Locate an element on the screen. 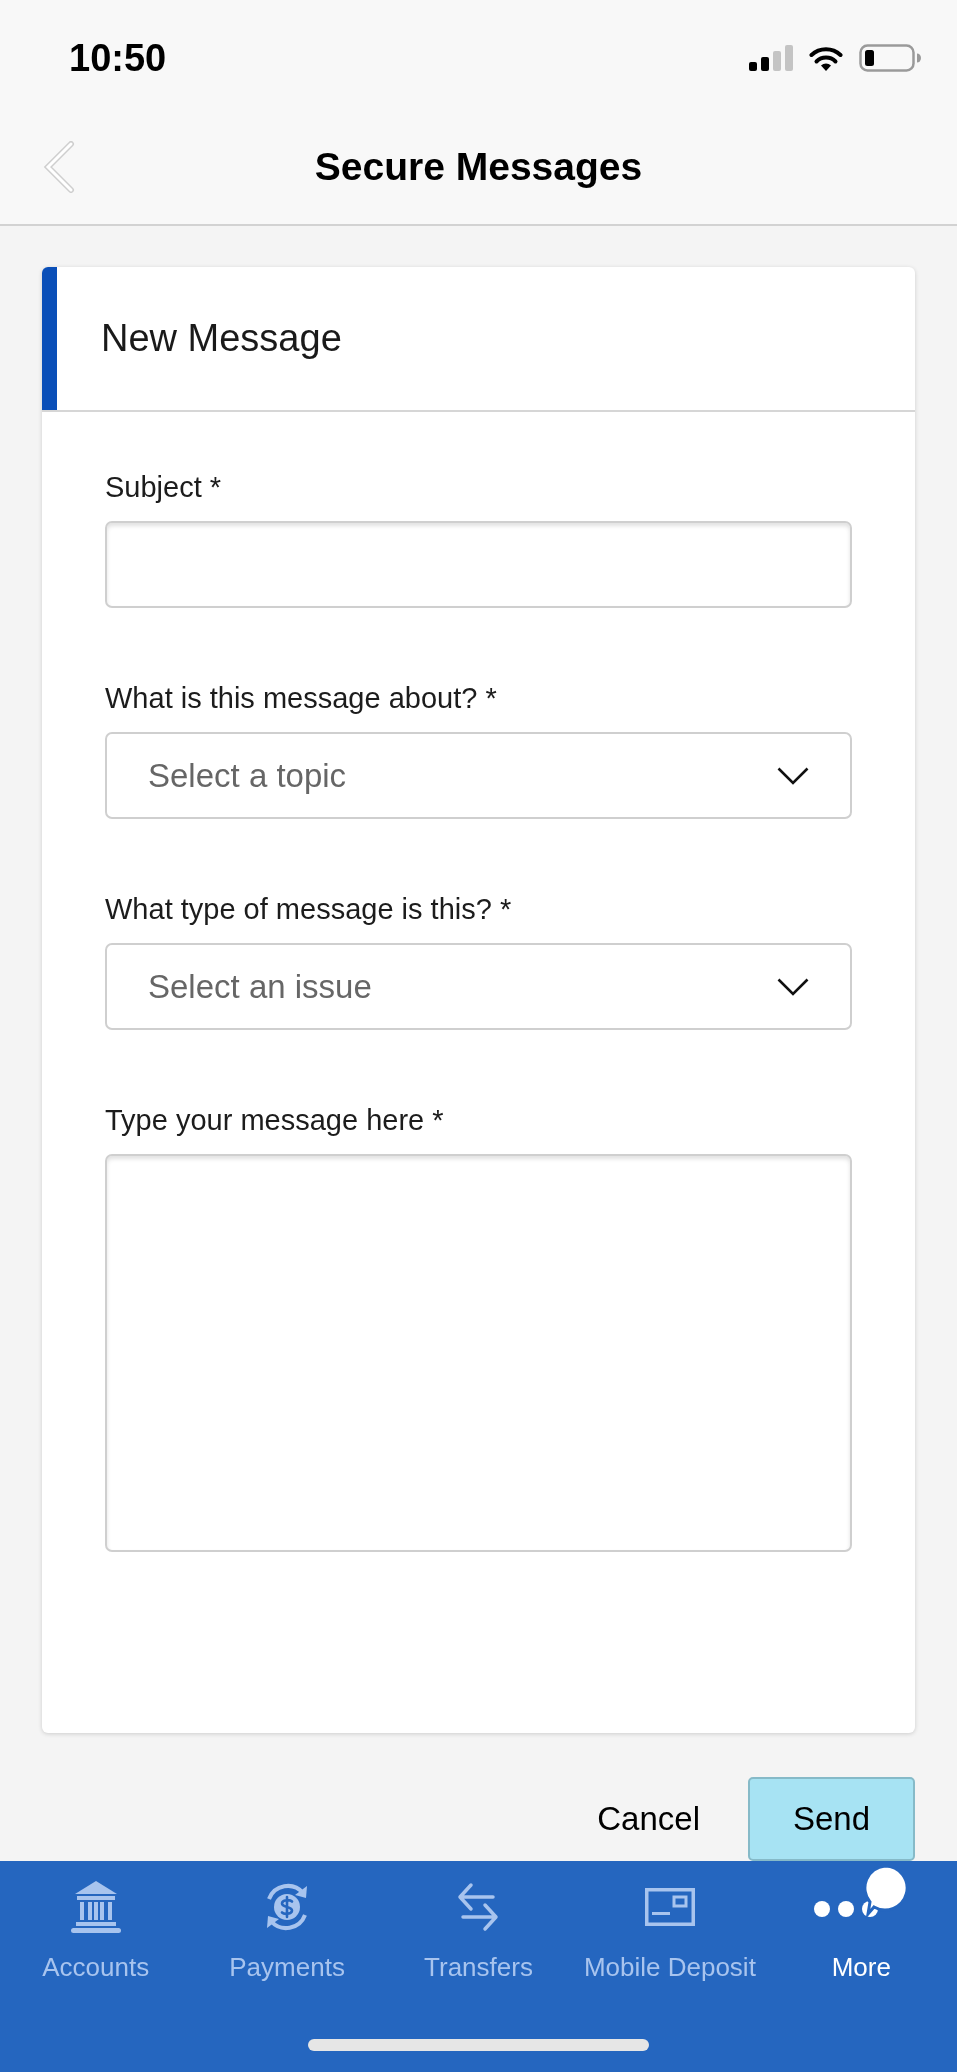  bank-icon is located at coordinates (95, 1907).